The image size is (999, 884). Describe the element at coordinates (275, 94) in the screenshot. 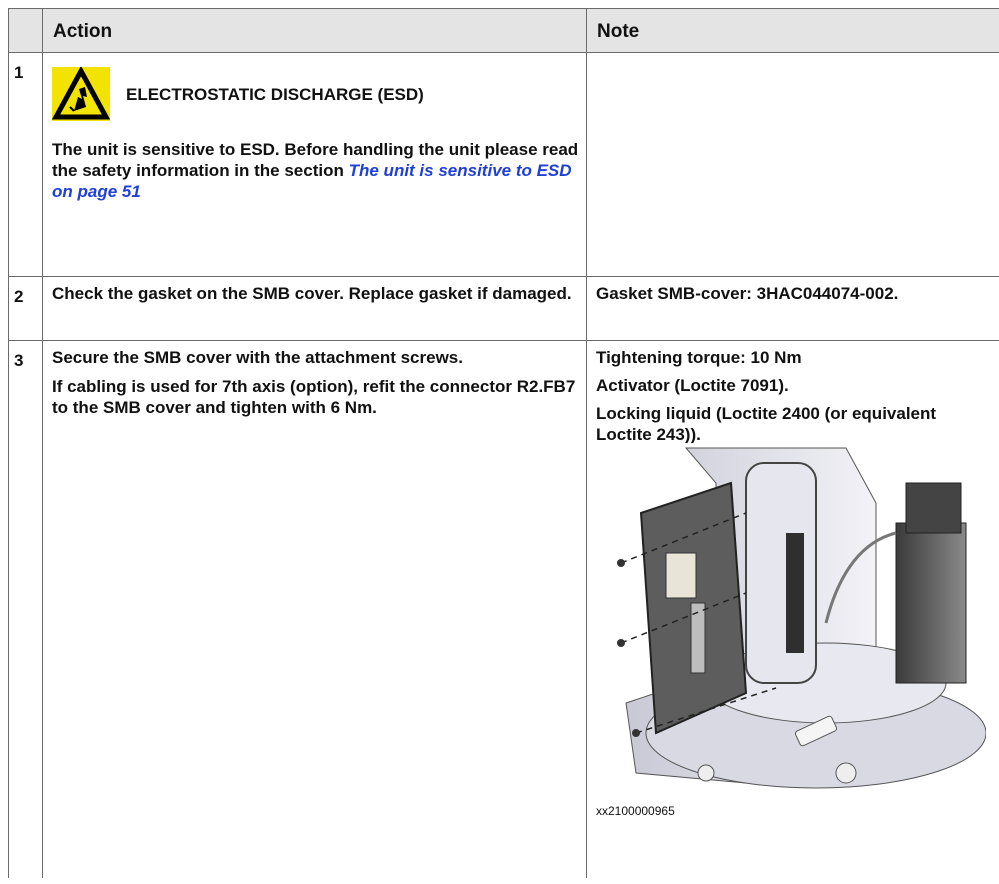

I see `esd-title: ELECTROSTATIC DISCHARGE (ESD)` at that location.